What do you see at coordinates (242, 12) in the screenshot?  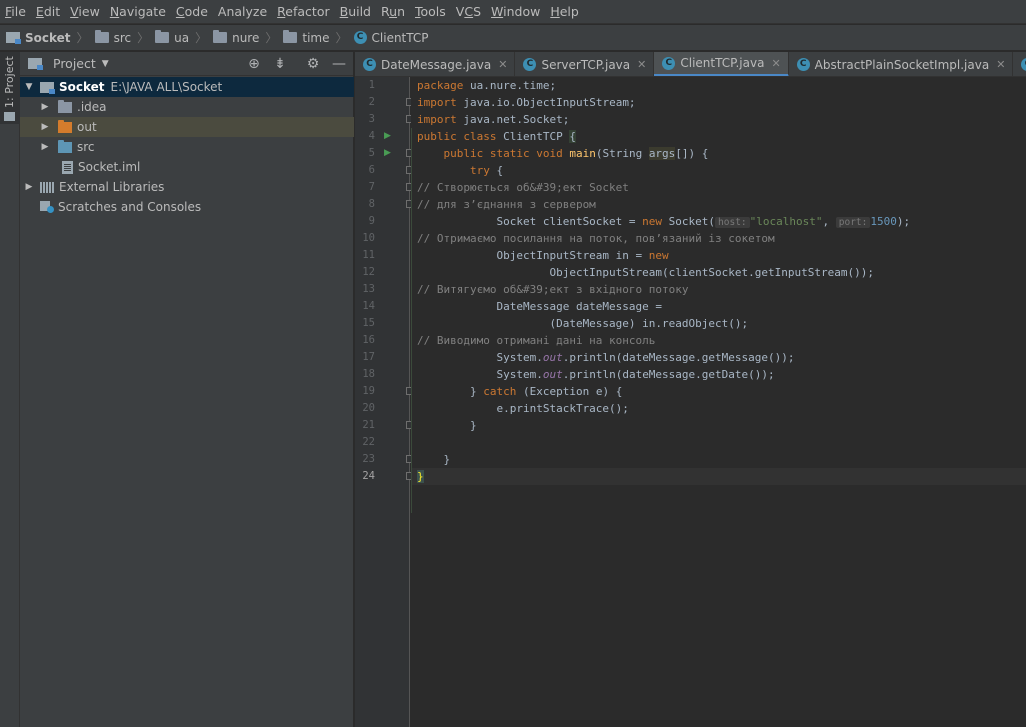 I see `menu-analyze: Analyze` at bounding box center [242, 12].